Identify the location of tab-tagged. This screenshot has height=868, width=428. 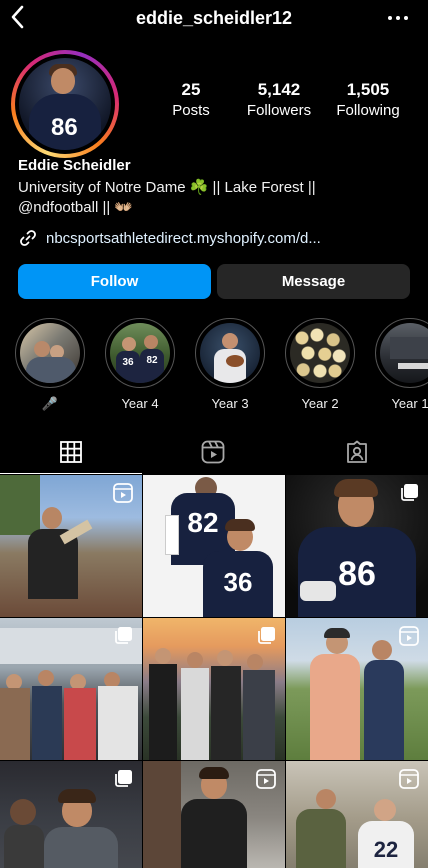
(357, 452).